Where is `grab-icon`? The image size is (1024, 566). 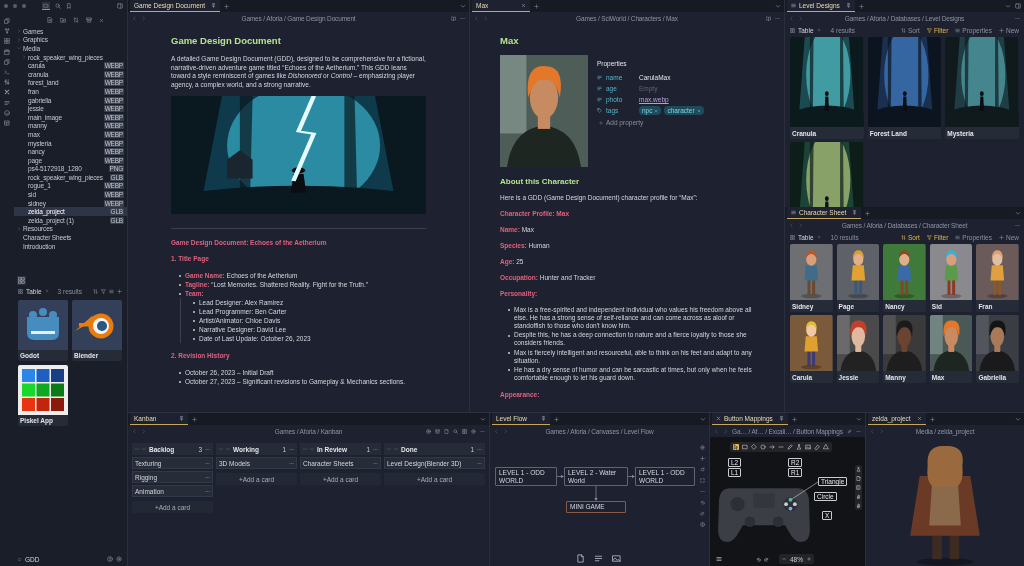 grab-icon is located at coordinates (858, 505).